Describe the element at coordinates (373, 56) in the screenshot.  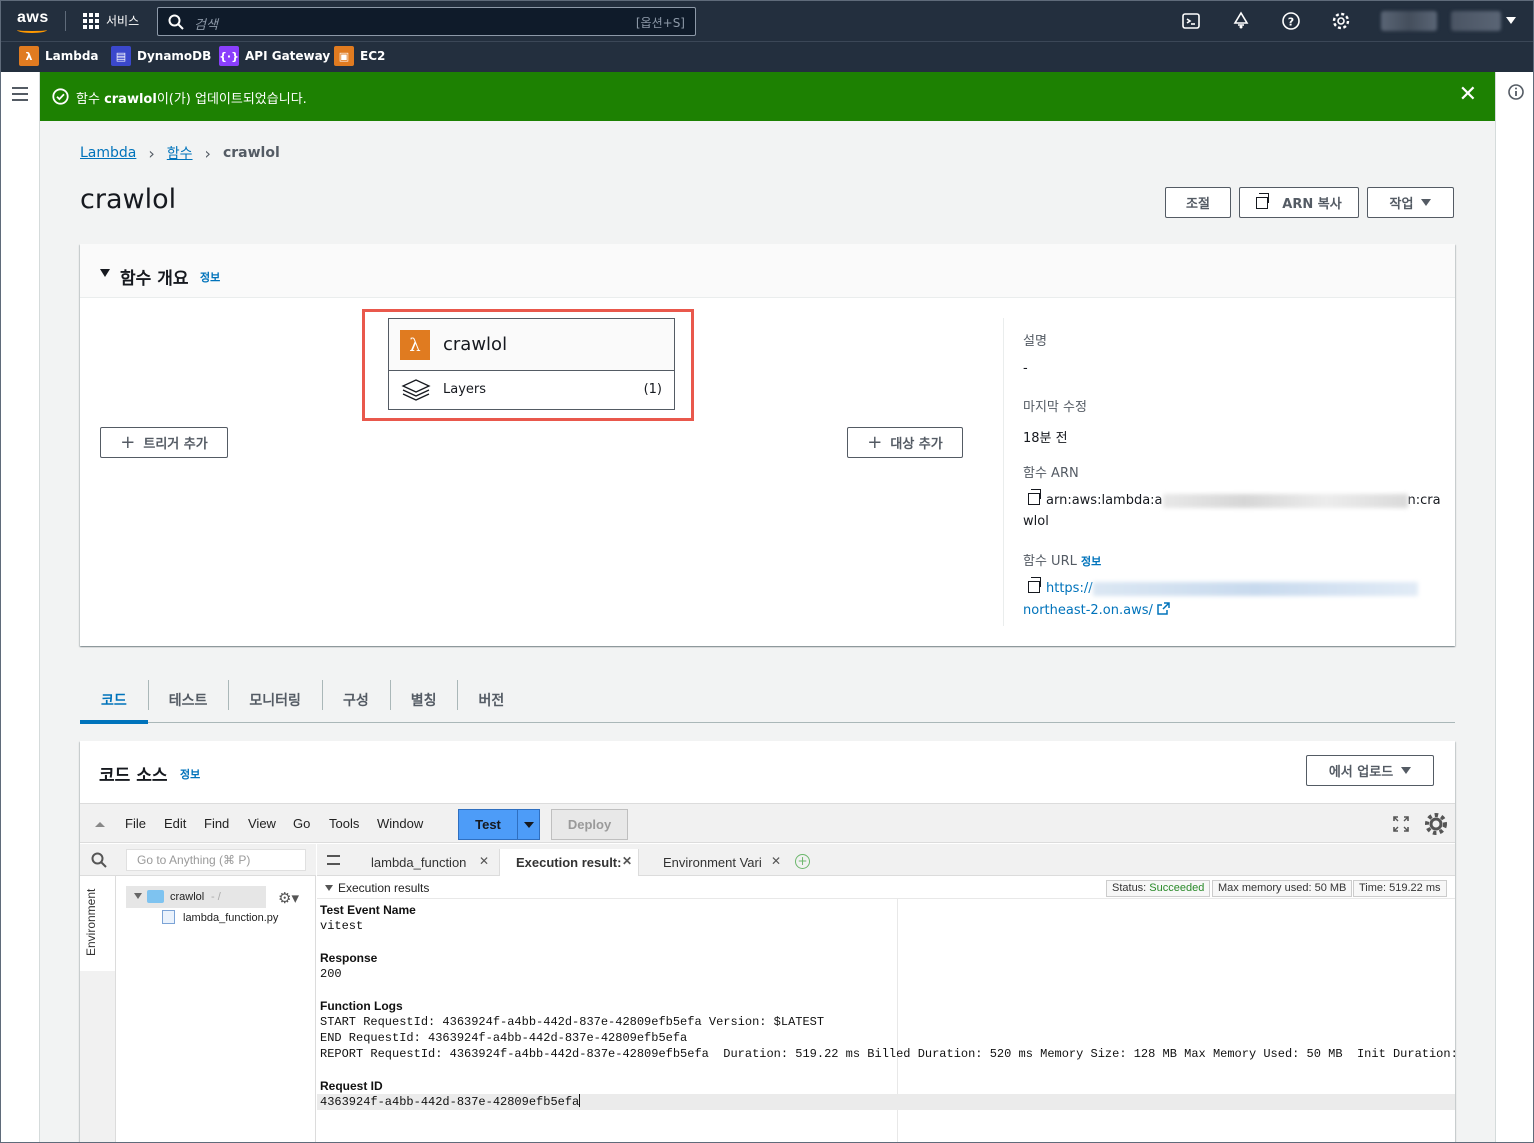
I see `favorite-label: EC2` at that location.